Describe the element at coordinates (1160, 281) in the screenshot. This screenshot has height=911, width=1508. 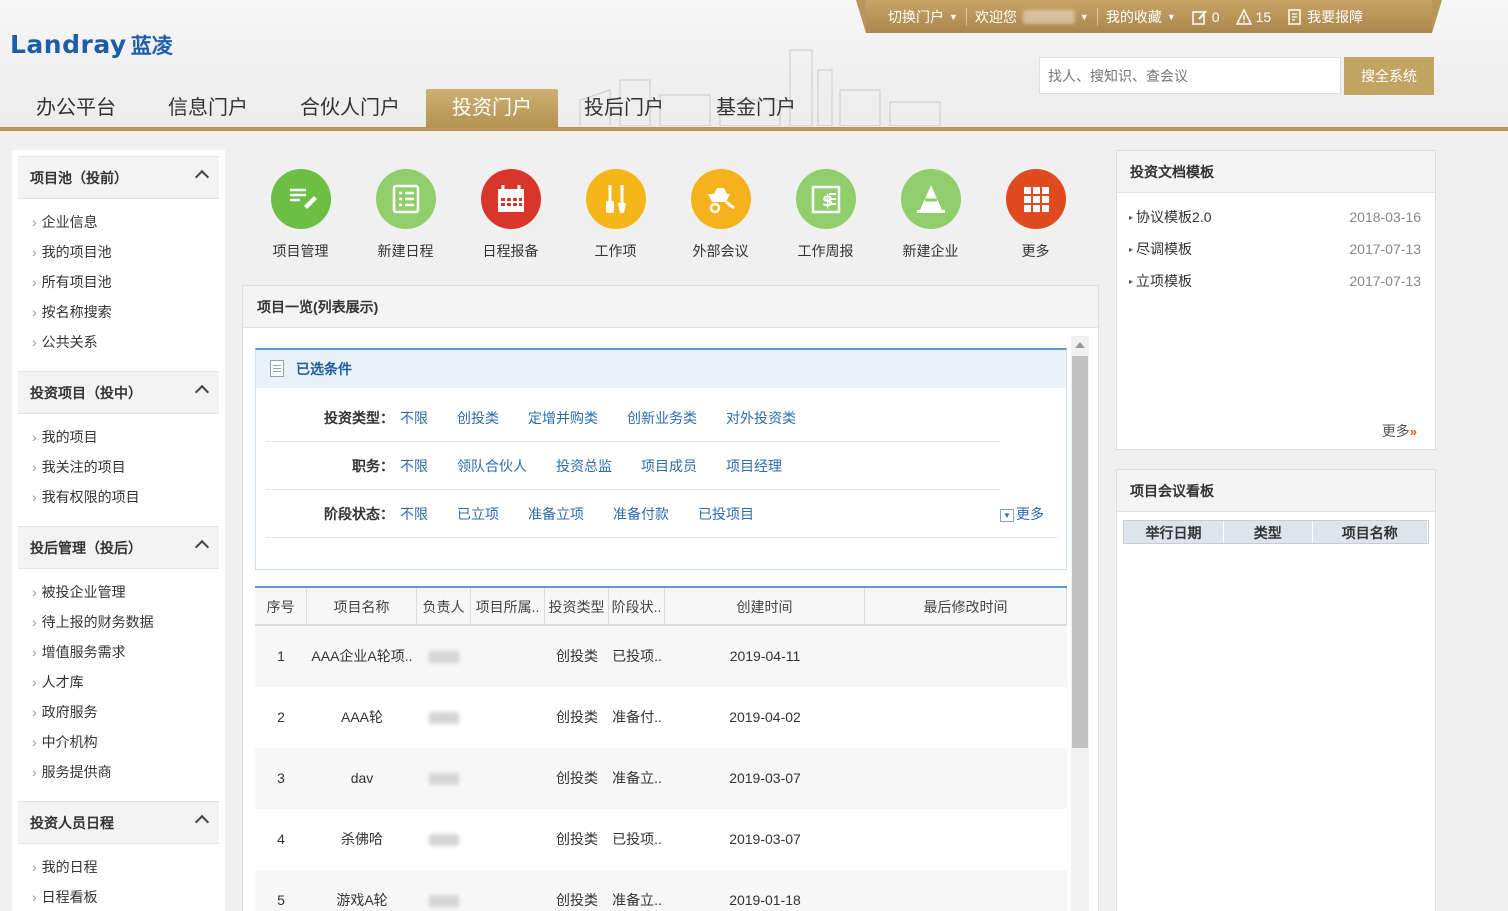
I see `doc-template-name: 立项模板` at that location.